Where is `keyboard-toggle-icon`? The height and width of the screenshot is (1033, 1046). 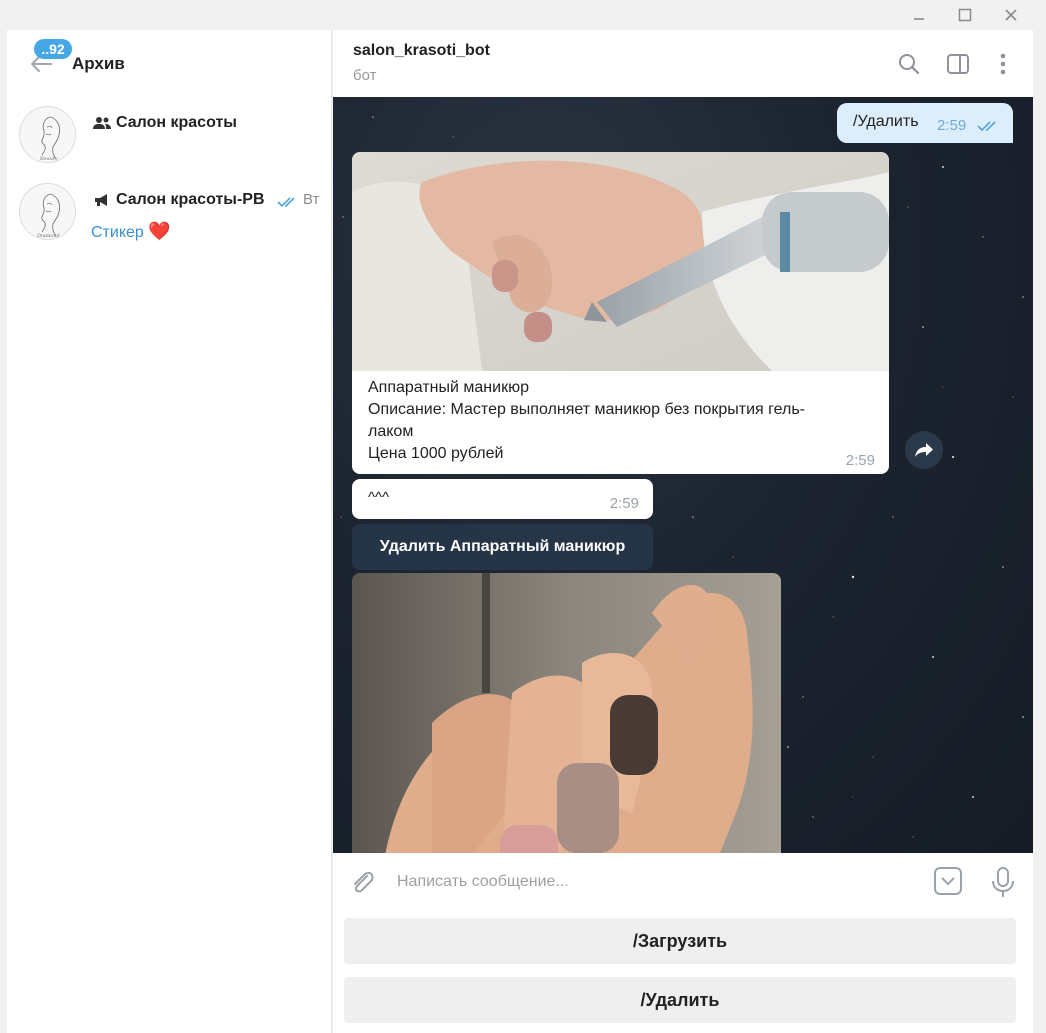
keyboard-toggle-icon is located at coordinates (948, 881).